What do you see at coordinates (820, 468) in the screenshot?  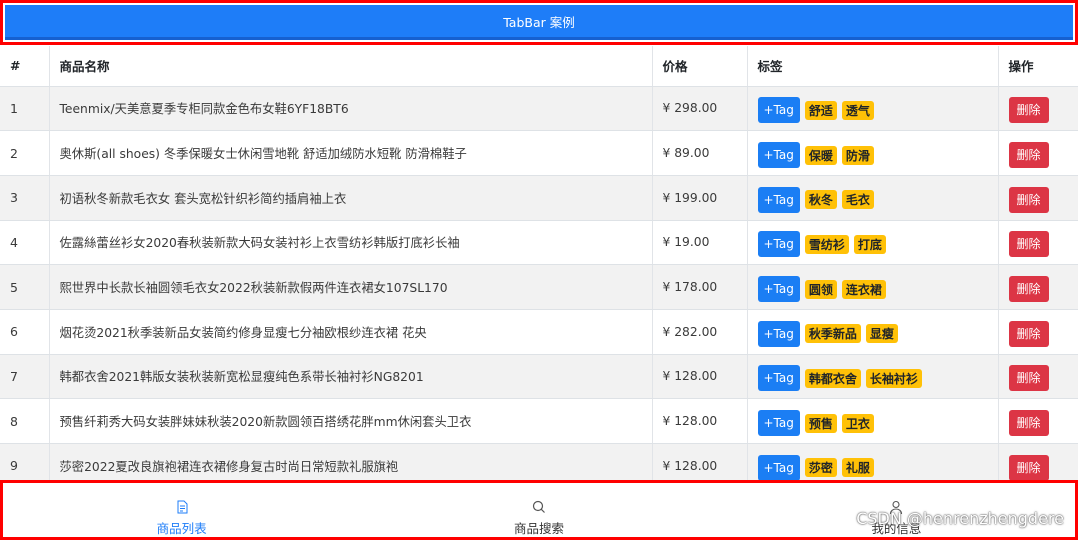 I see `tag-badge: 莎密` at bounding box center [820, 468].